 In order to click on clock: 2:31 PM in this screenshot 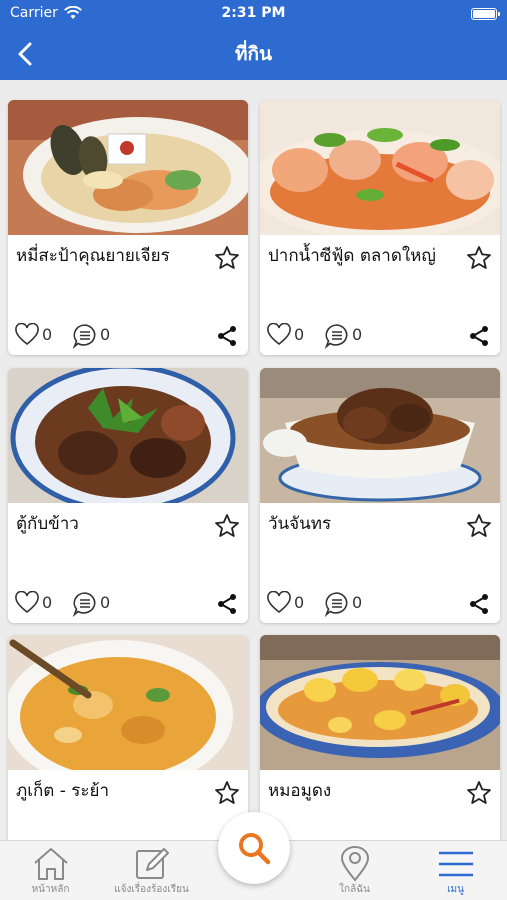, I will do `click(253, 13)`.